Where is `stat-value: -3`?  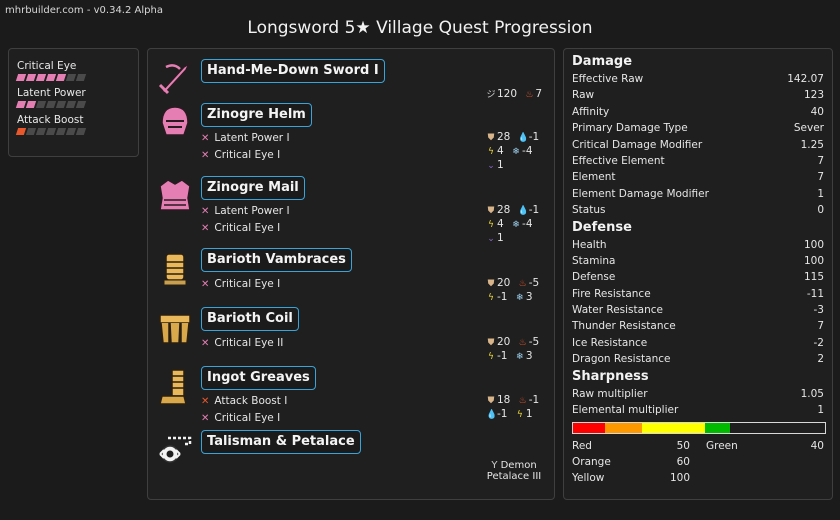
stat-value: -3 is located at coordinates (818, 310).